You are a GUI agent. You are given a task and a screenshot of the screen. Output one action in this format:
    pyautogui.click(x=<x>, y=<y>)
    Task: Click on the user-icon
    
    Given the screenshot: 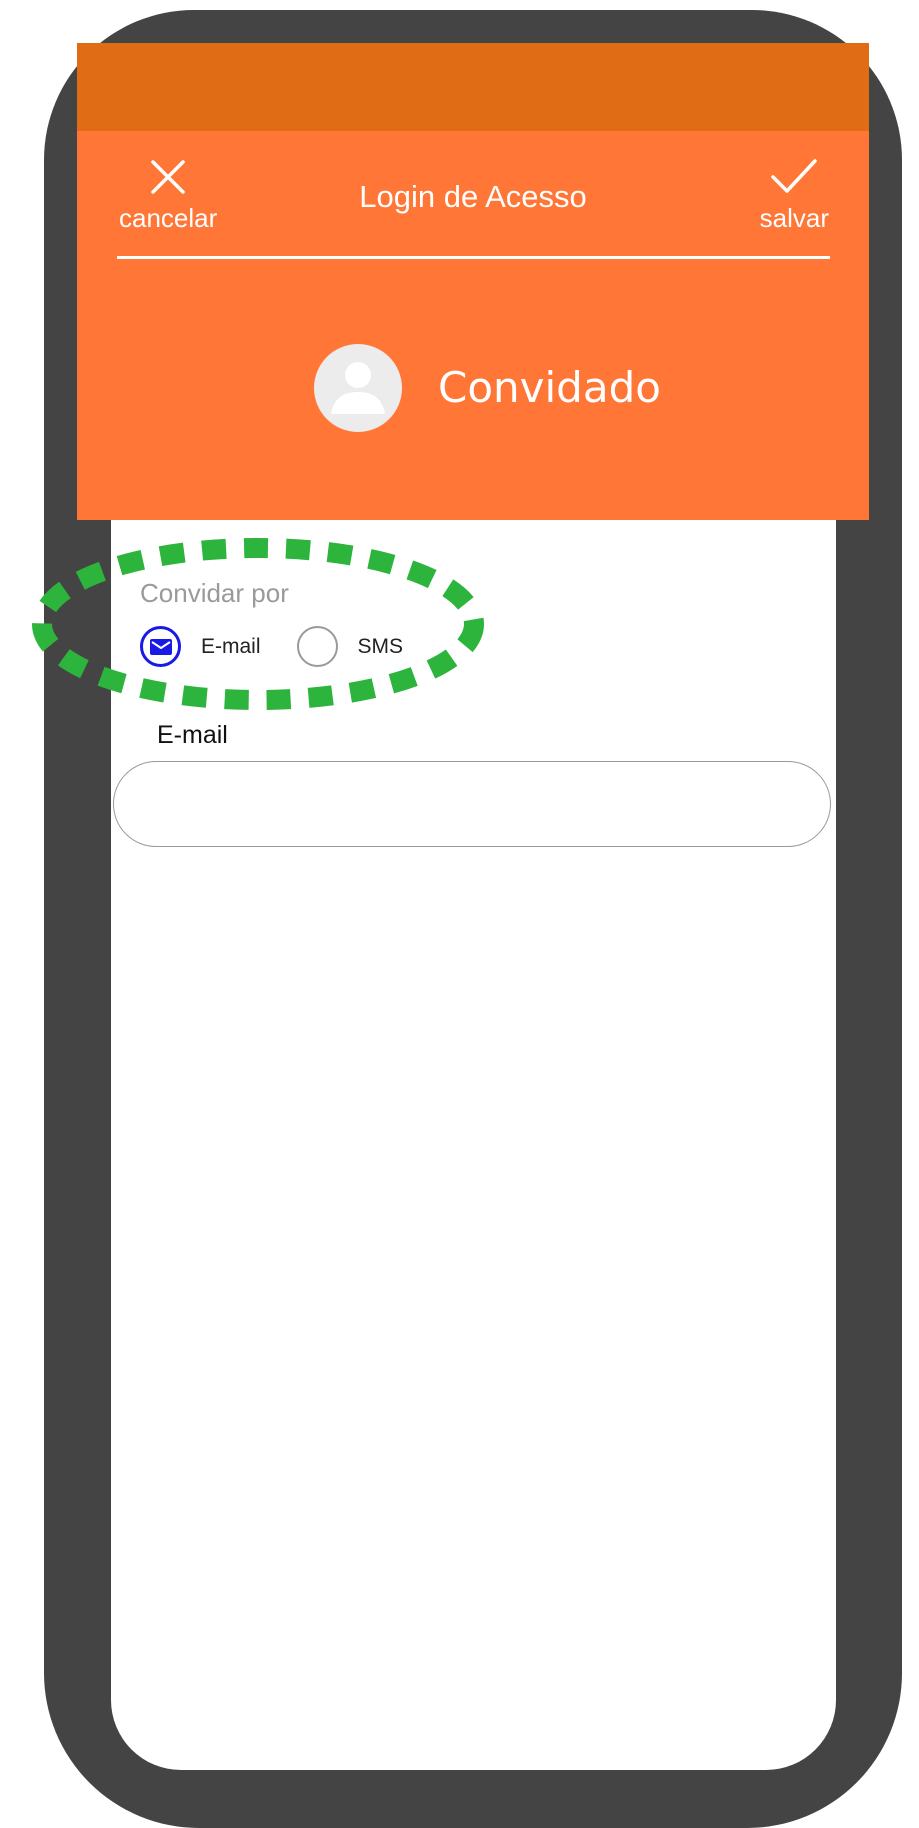 What is the action you would take?
    pyautogui.click(x=358, y=388)
    